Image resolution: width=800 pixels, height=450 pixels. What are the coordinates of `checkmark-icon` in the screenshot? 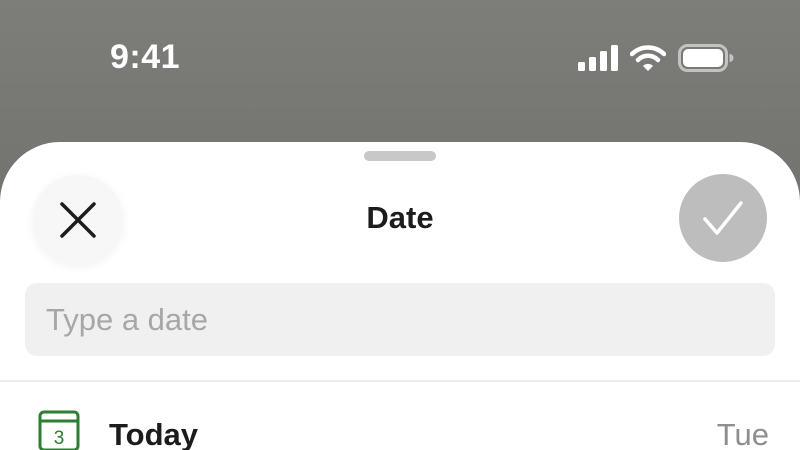 It's located at (723, 218).